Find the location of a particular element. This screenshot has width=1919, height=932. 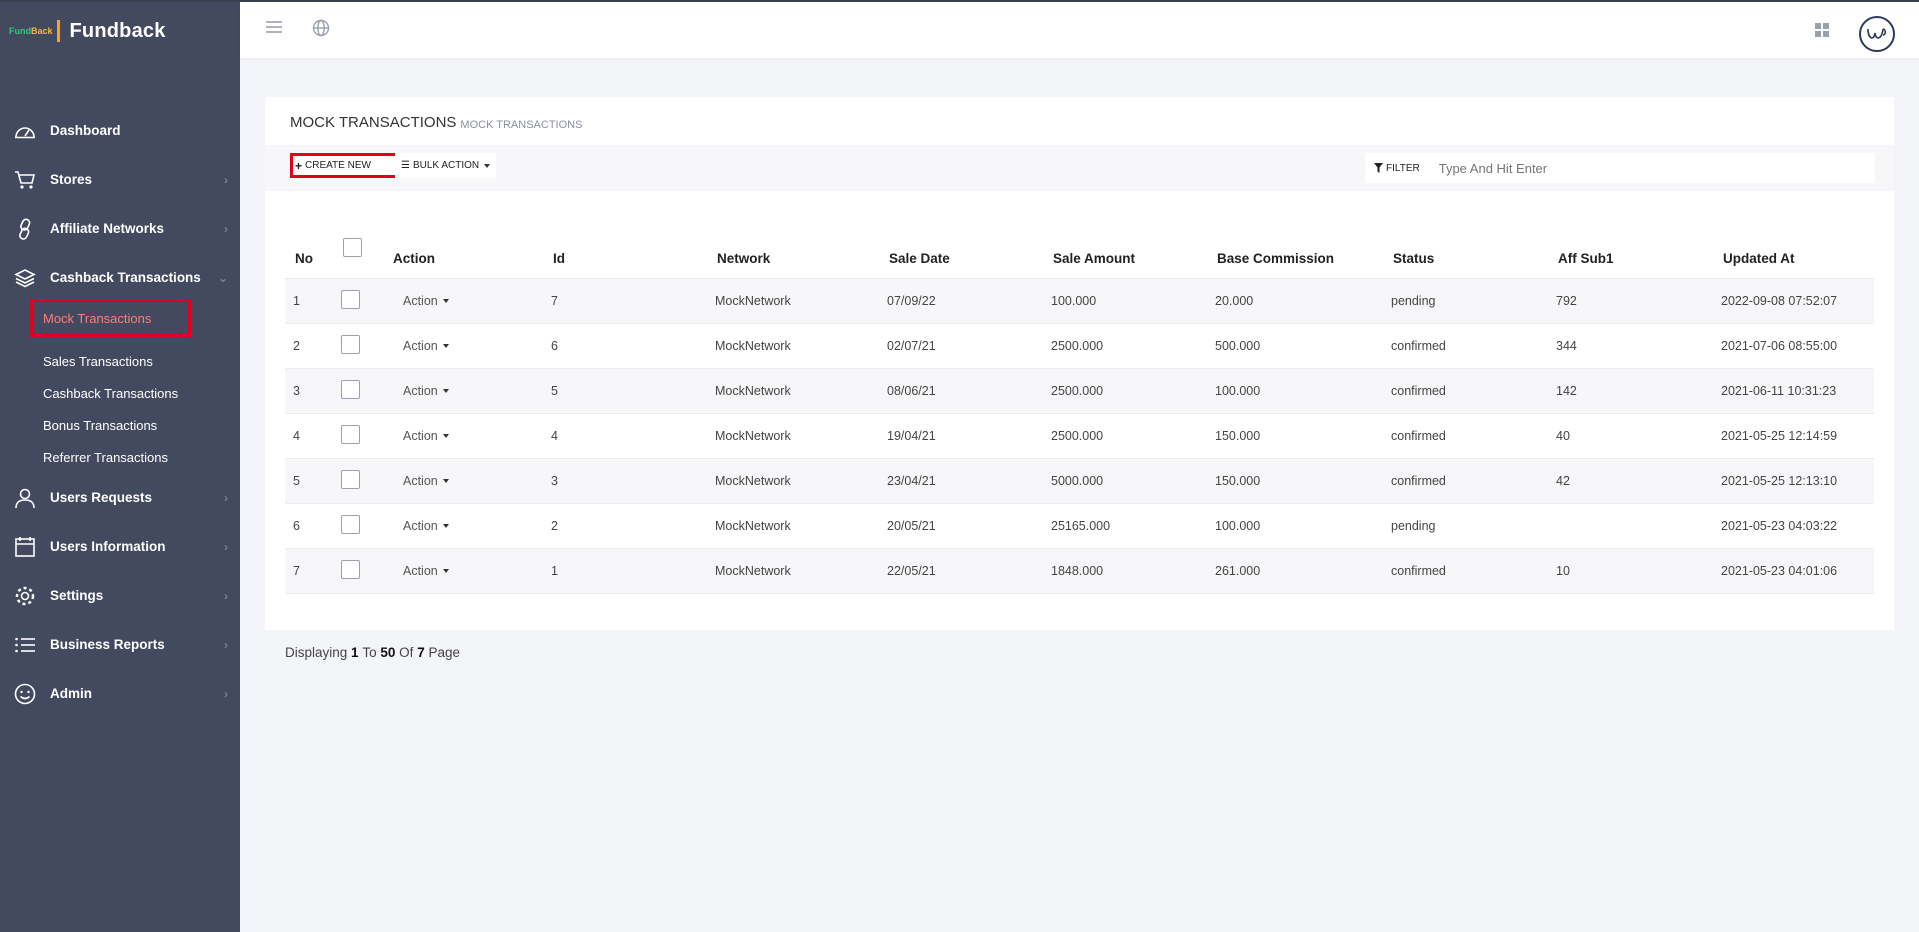

sidebar-item-stores: Stores › is located at coordinates (120, 179).